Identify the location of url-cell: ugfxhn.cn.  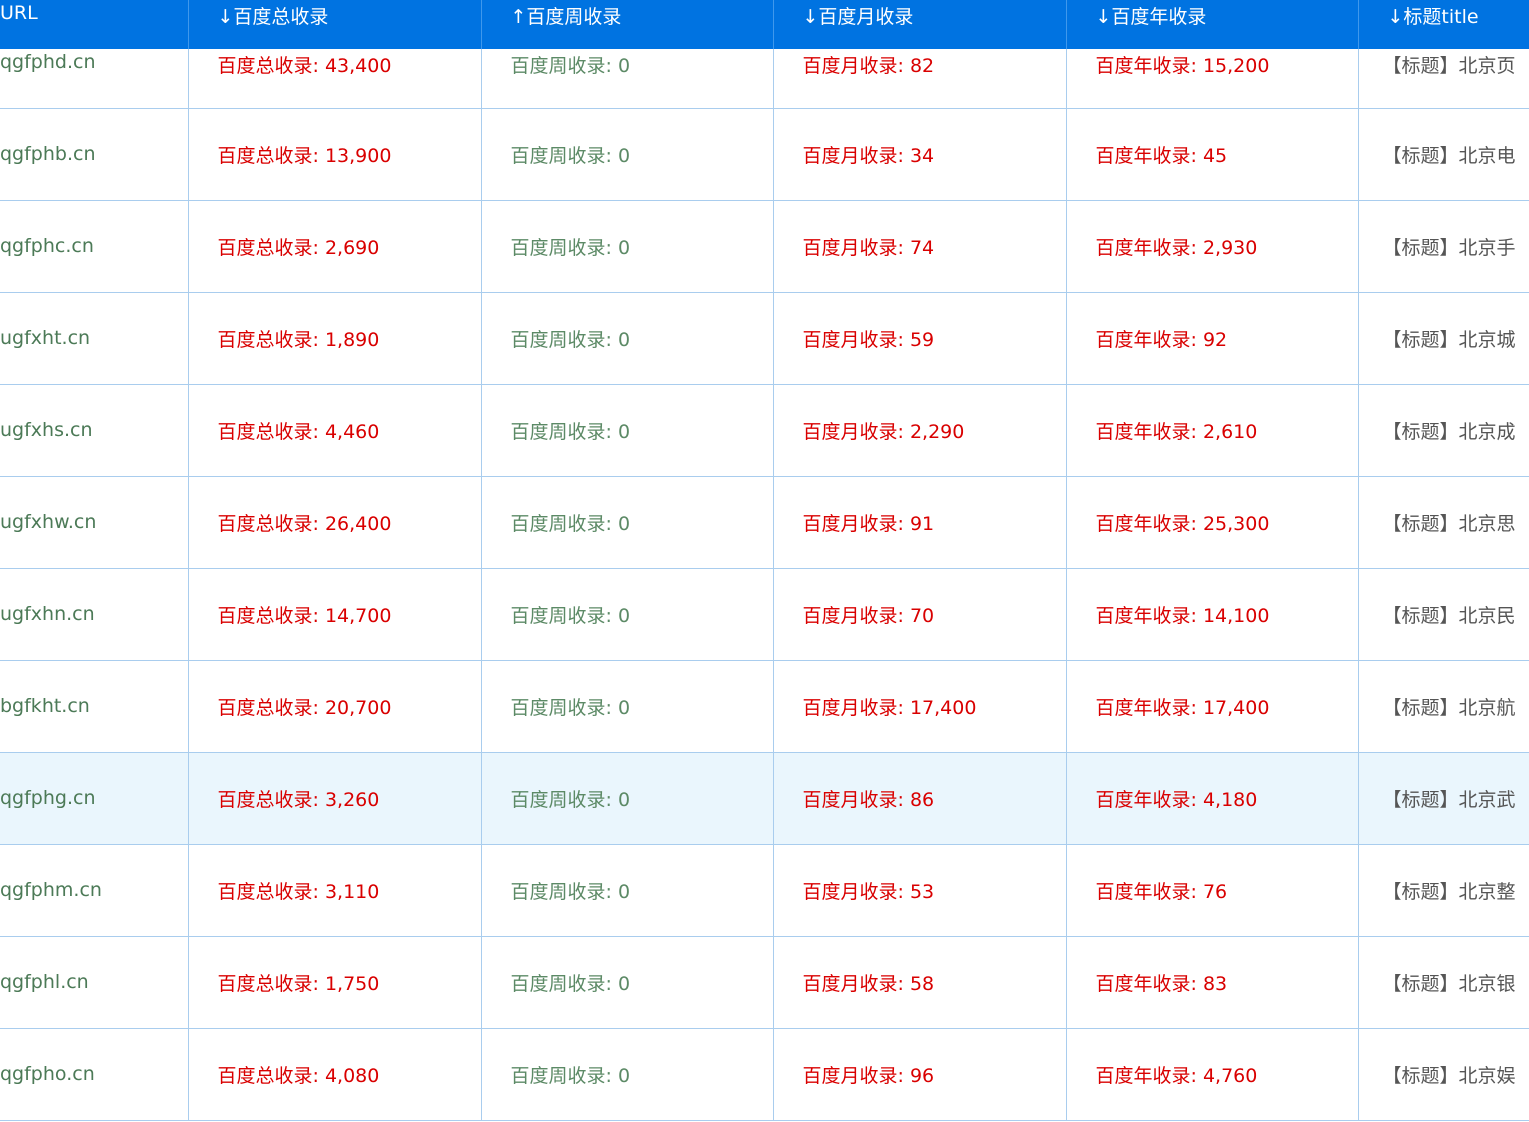
(94, 614).